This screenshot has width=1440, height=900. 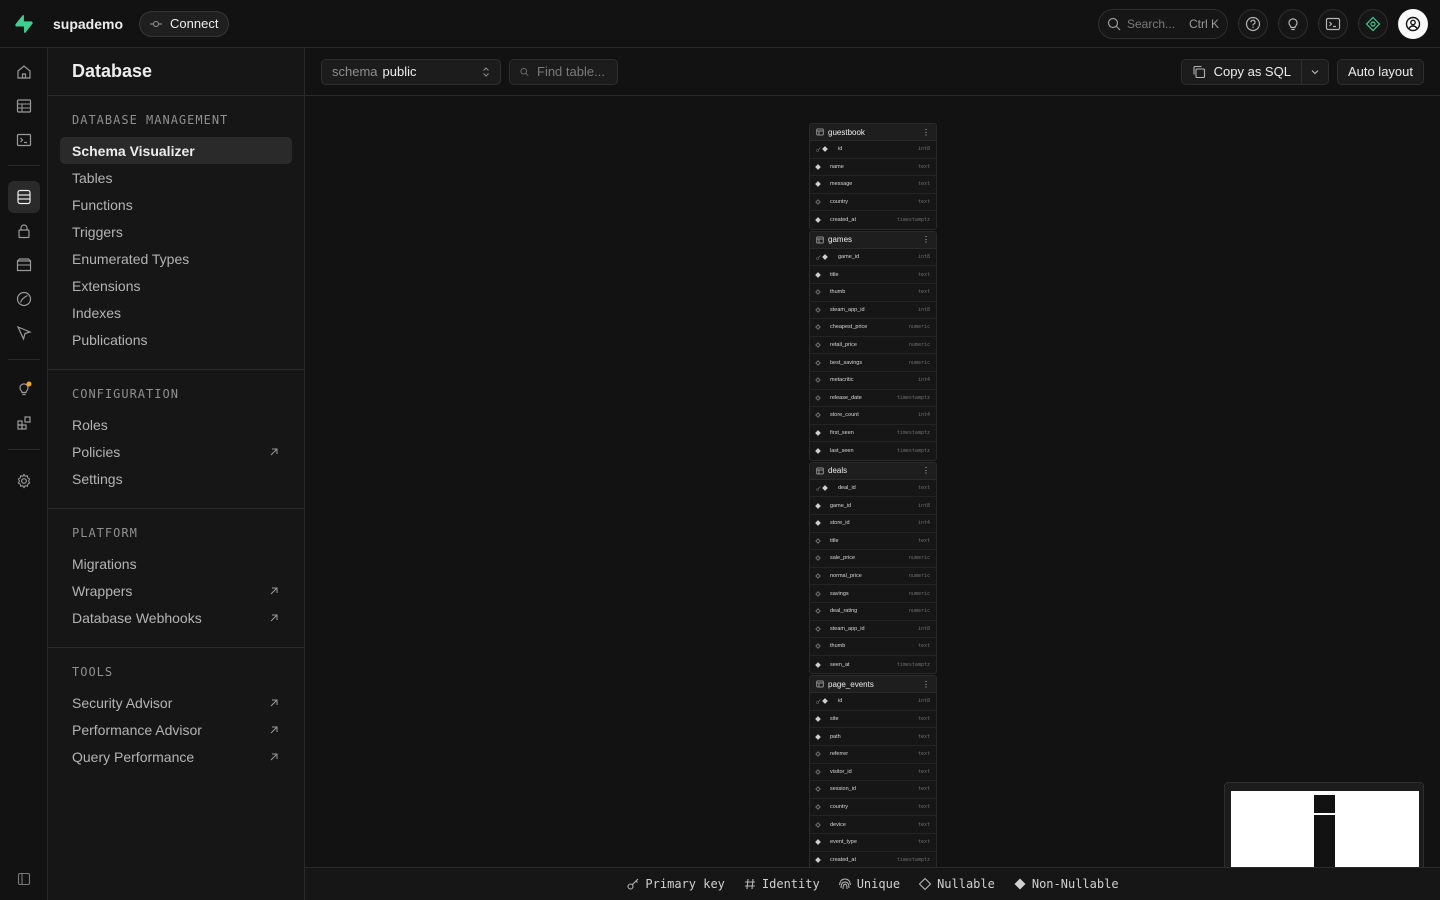 I want to click on user-avatar, so click(x=1413, y=24).